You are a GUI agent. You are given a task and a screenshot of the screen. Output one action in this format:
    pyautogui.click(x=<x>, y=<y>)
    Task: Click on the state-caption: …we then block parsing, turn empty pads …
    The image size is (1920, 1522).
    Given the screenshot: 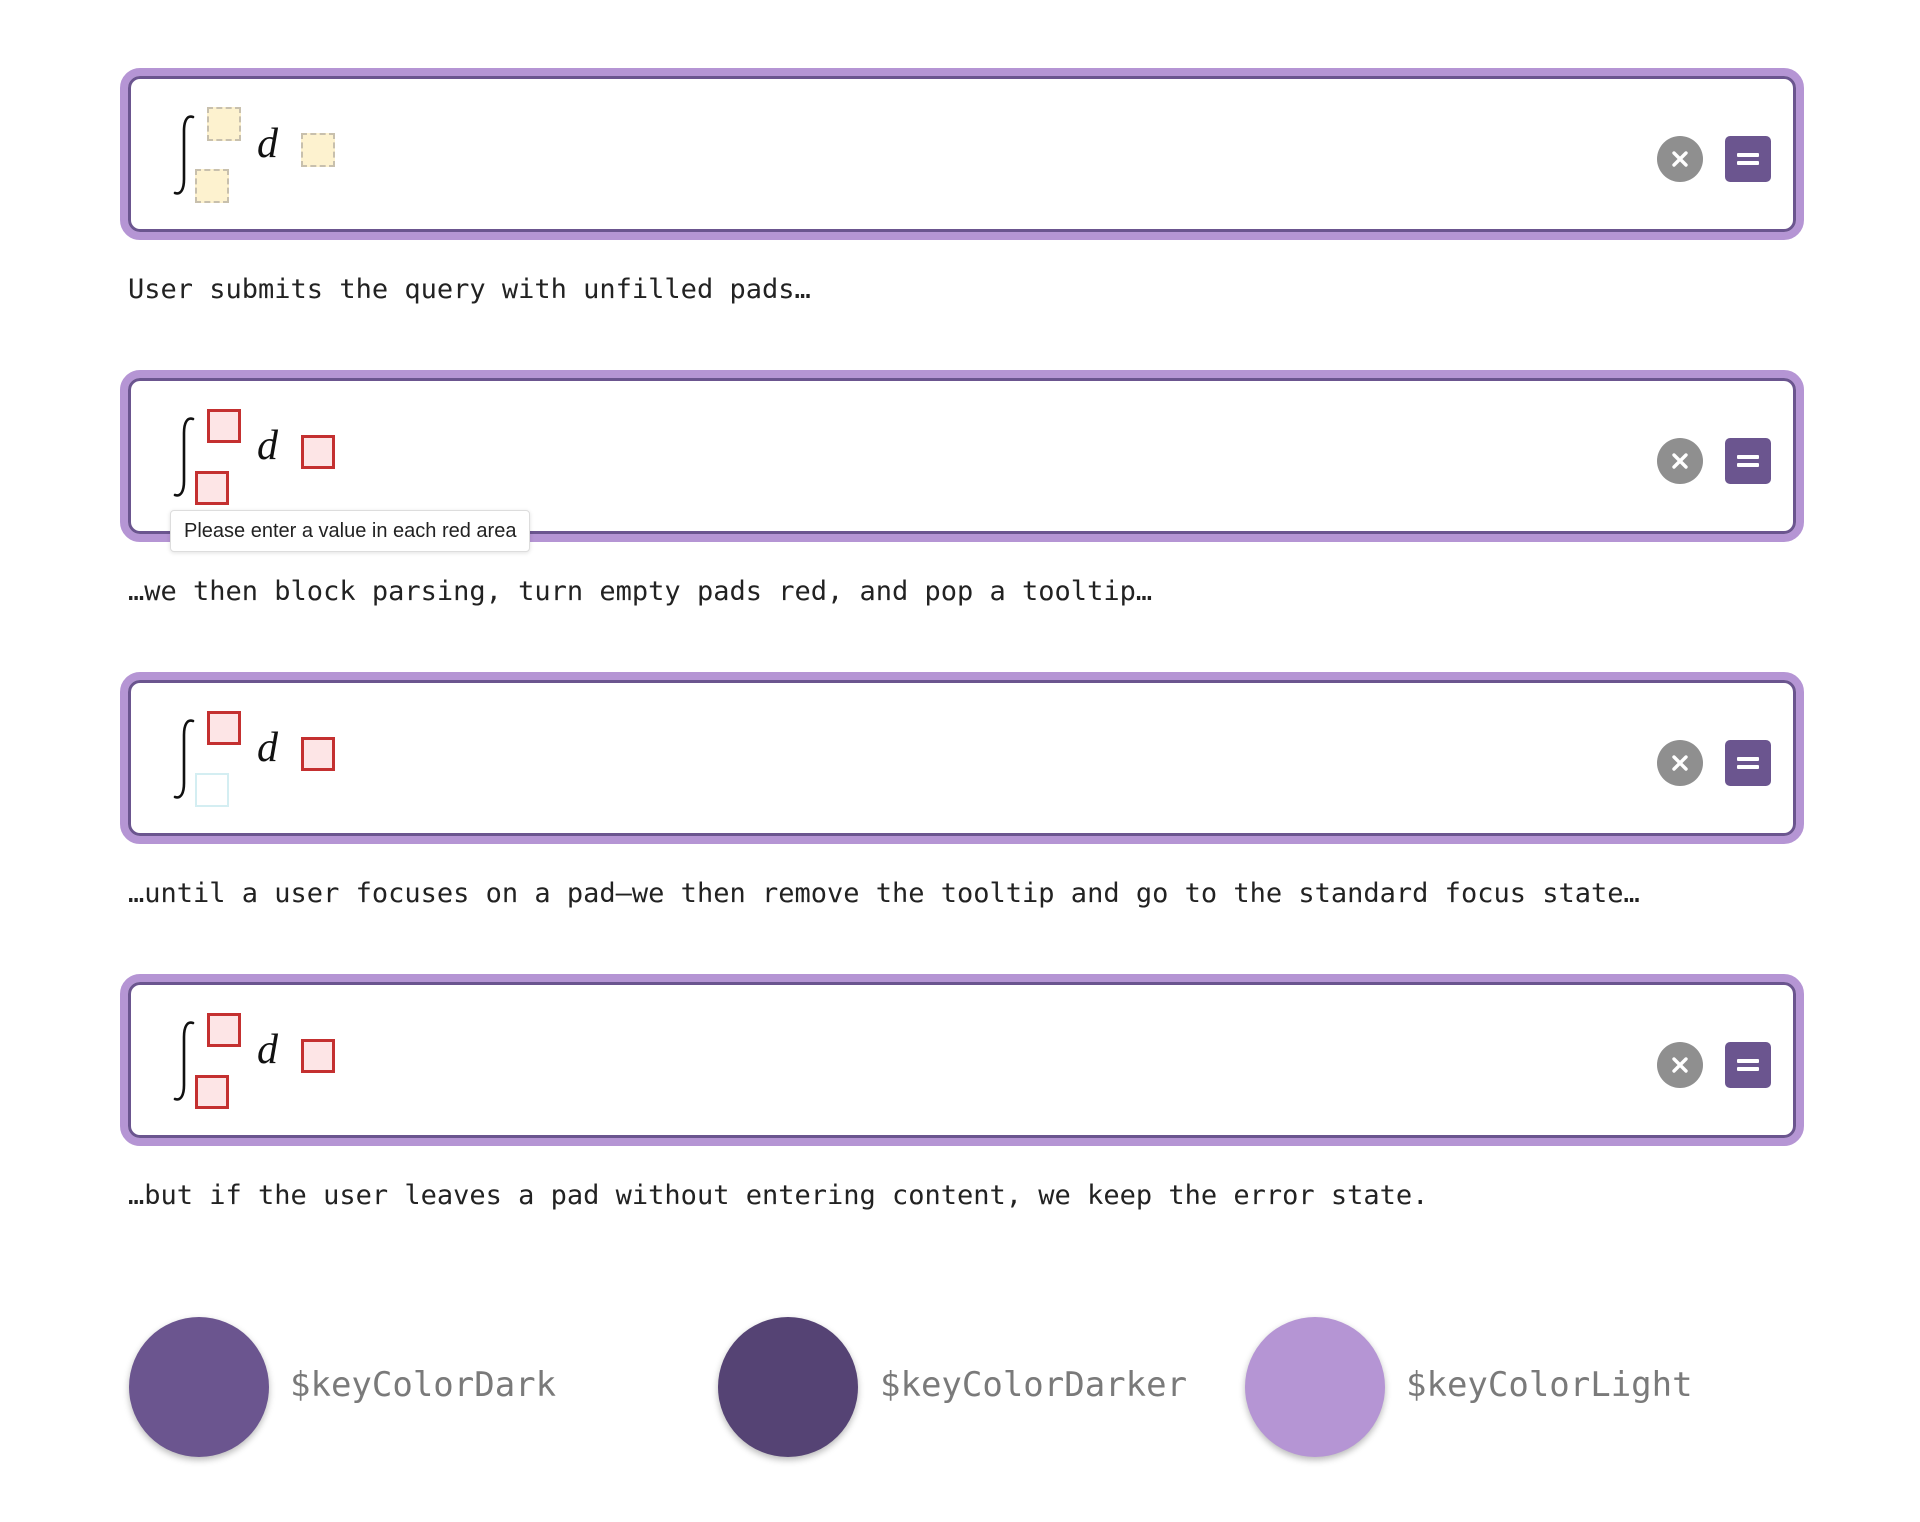 What is the action you would take?
    pyautogui.click(x=640, y=591)
    